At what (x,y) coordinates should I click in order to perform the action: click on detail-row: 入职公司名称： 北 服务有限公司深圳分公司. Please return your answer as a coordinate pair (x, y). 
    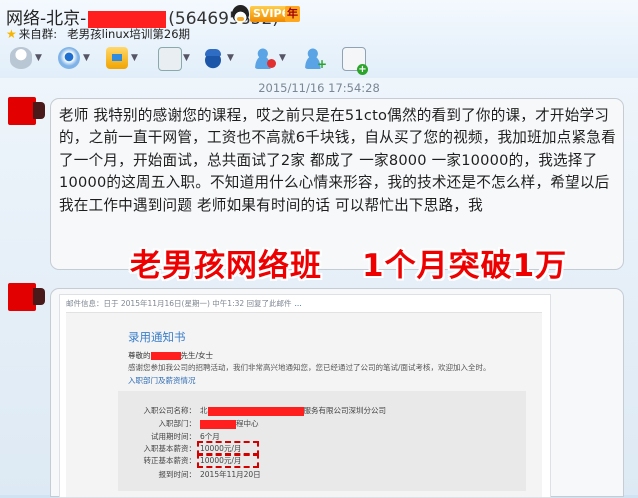
    Looking at the image, I should click on (318, 411).